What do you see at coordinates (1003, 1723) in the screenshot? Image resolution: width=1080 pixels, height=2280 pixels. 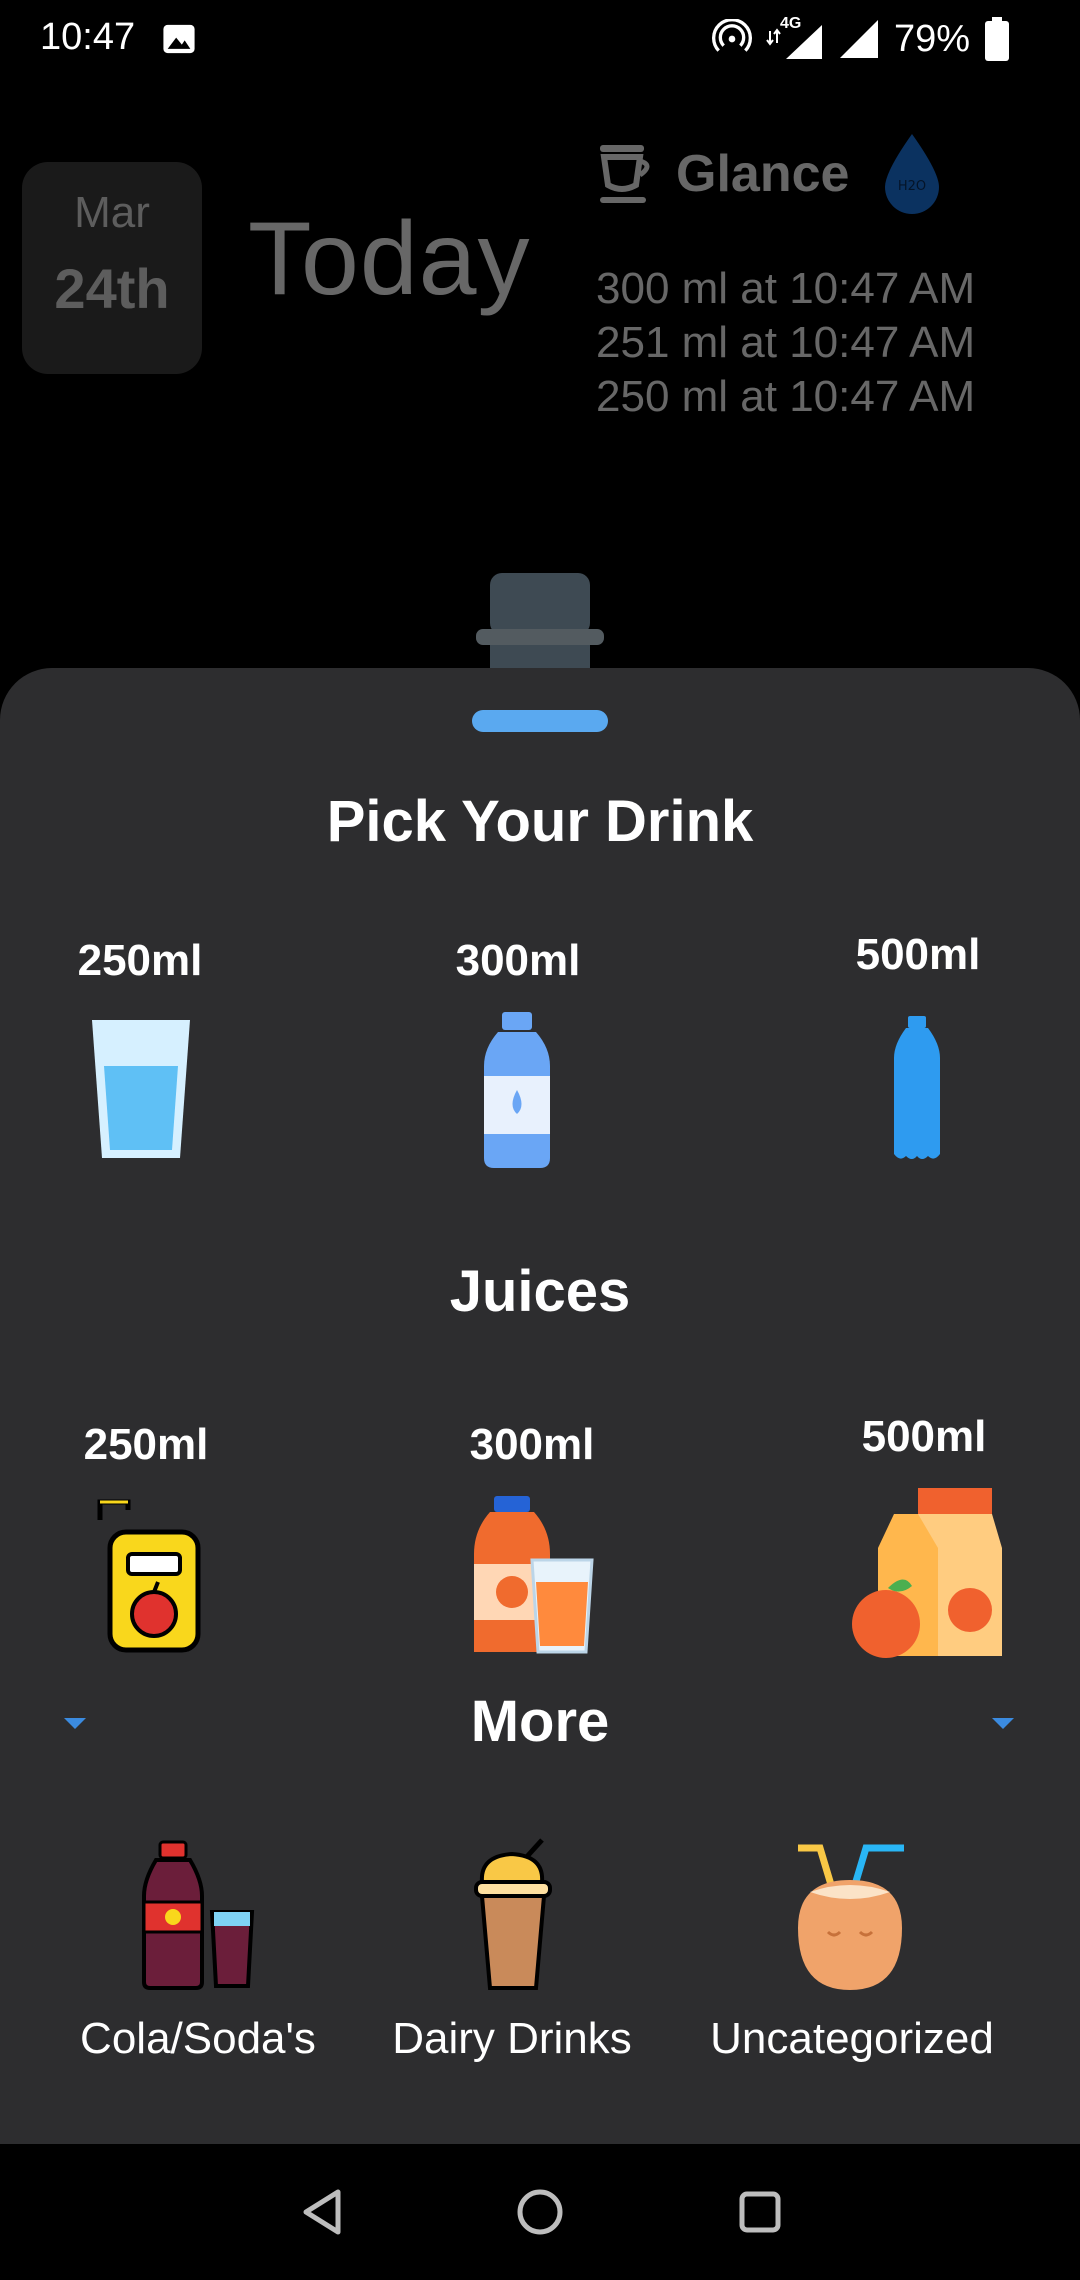 I see `expand-right-icon` at bounding box center [1003, 1723].